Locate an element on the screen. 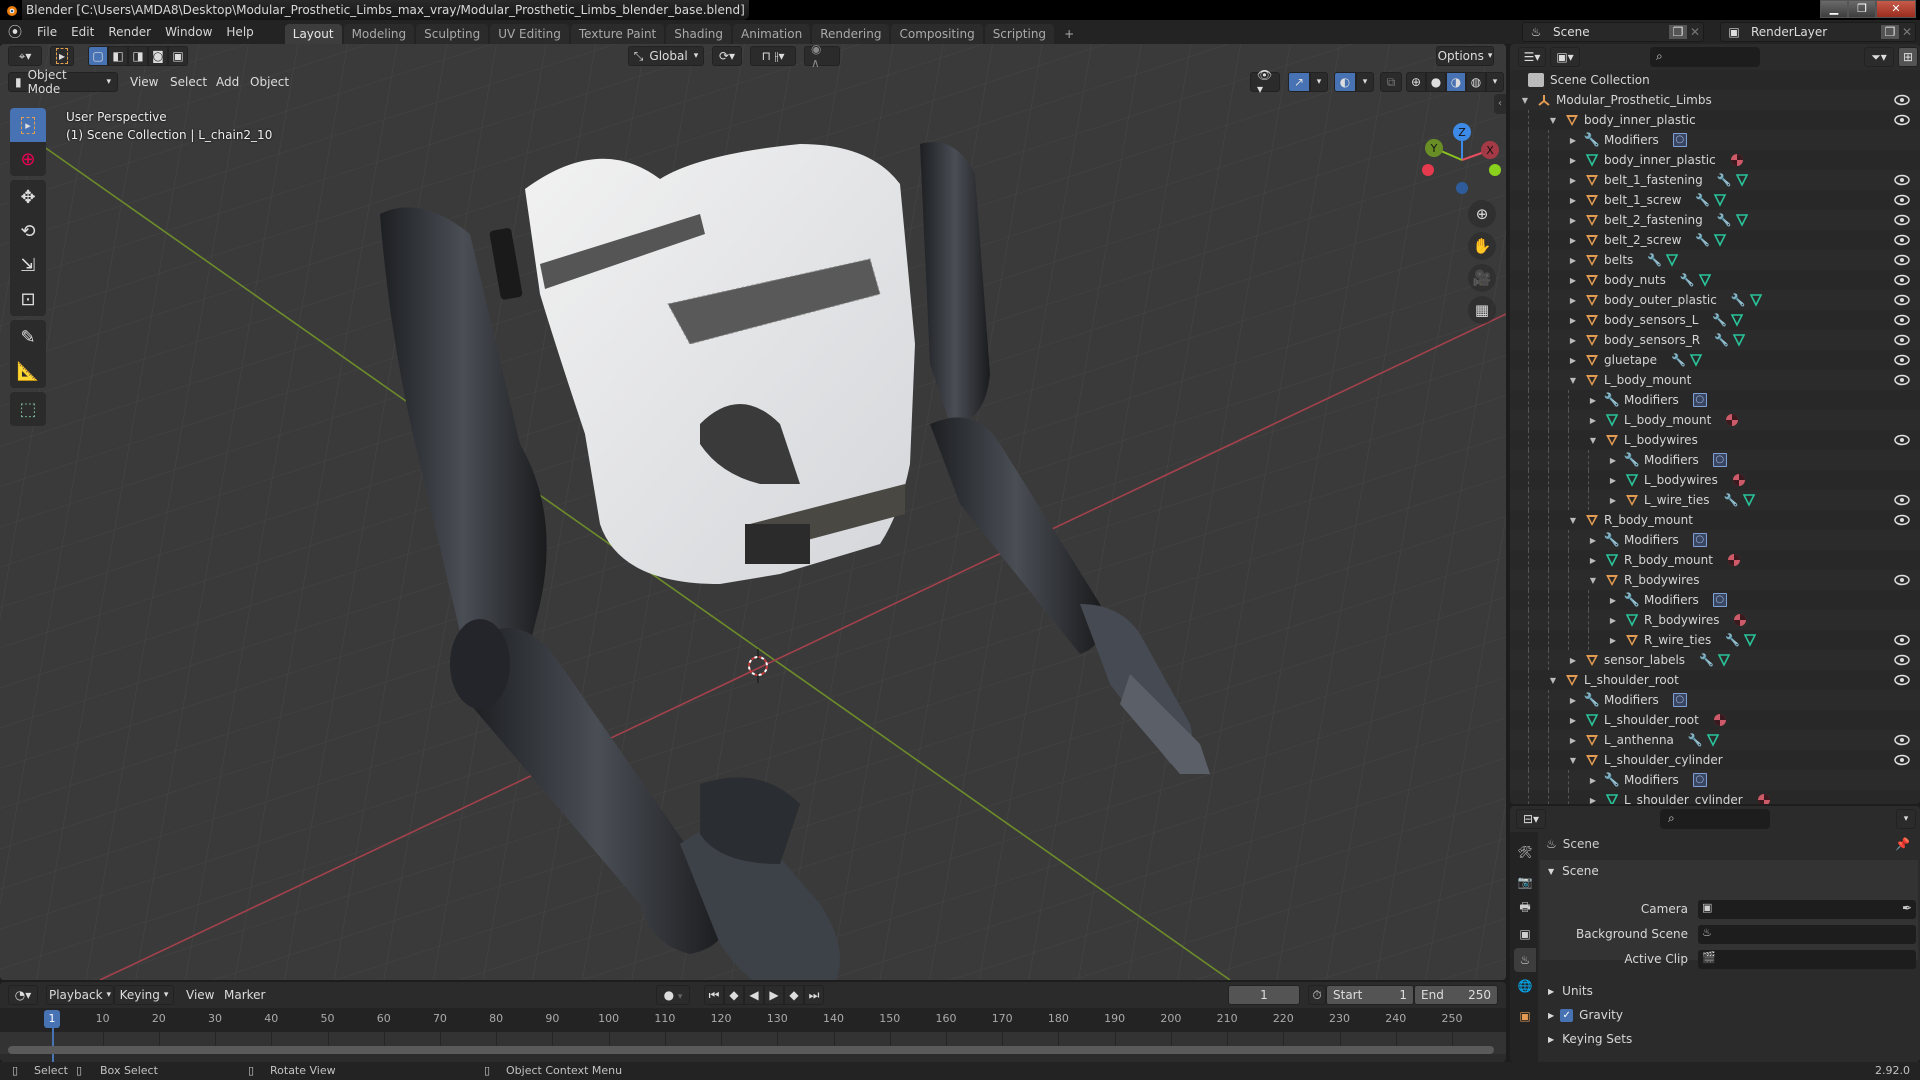 This screenshot has width=1920, height=1080. outliner-row: ▼ R_bodywires is located at coordinates (1715, 580).